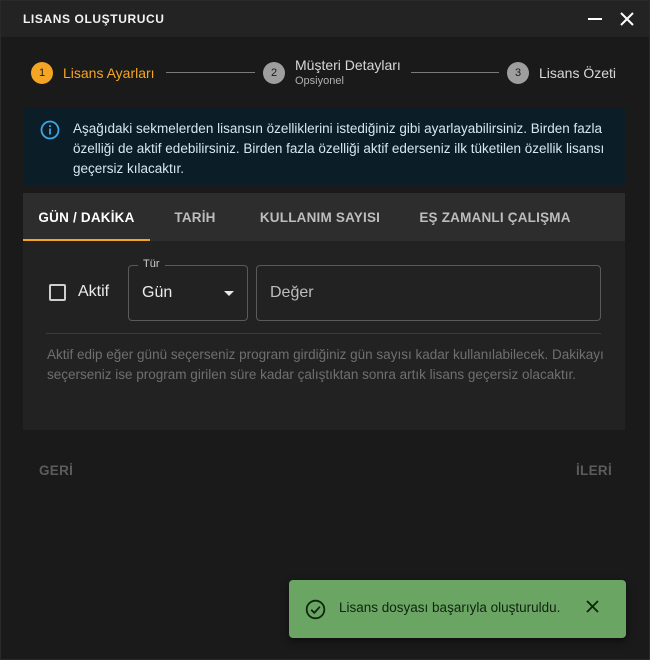 This screenshot has width=650, height=660. Describe the element at coordinates (50, 130) in the screenshot. I see `info-icon` at that location.